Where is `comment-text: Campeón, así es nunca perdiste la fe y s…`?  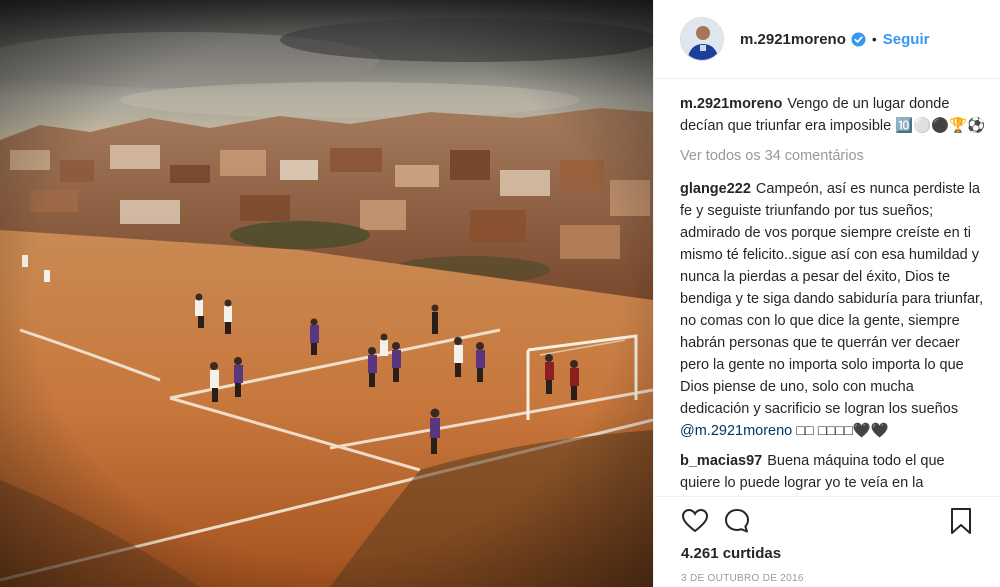 comment-text: Campeón, así es nunca perdiste la fe y s… is located at coordinates (832, 299).